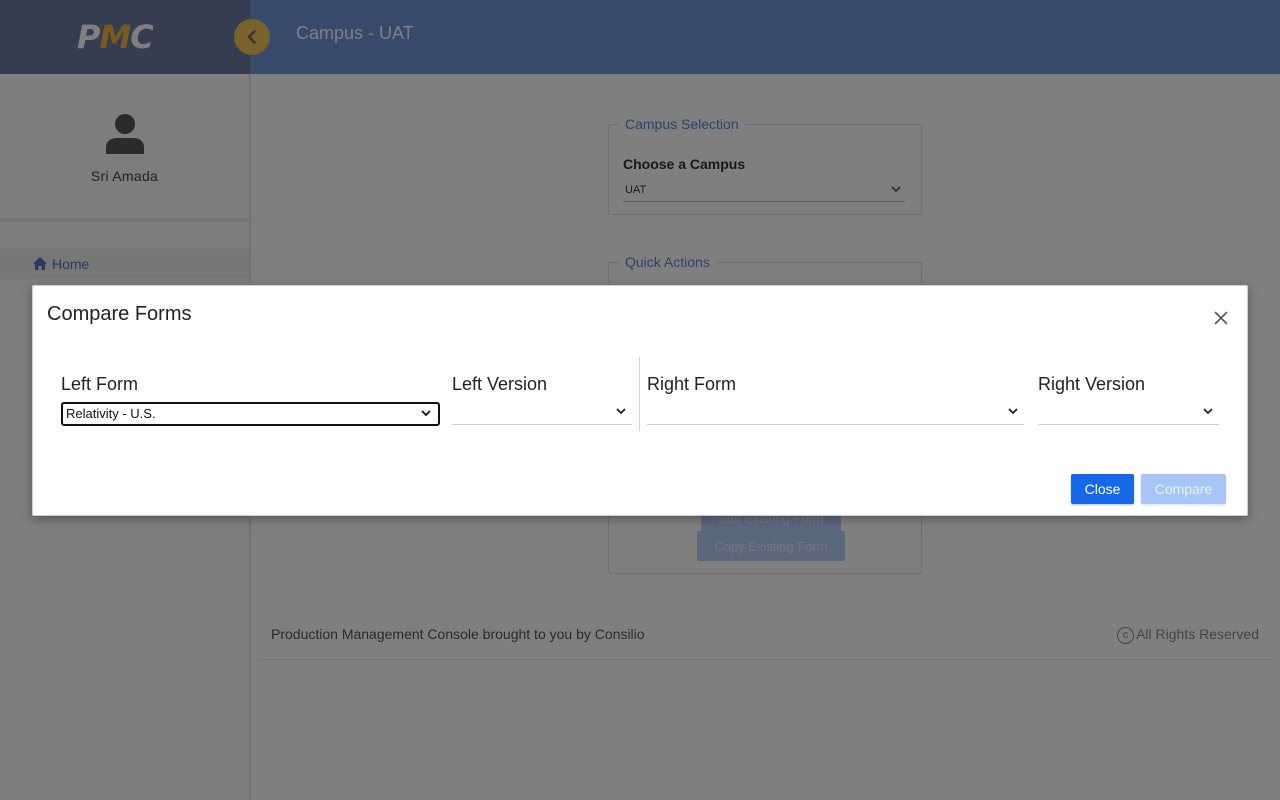 This screenshot has height=800, width=1280. I want to click on left-version-select, so click(542, 412).